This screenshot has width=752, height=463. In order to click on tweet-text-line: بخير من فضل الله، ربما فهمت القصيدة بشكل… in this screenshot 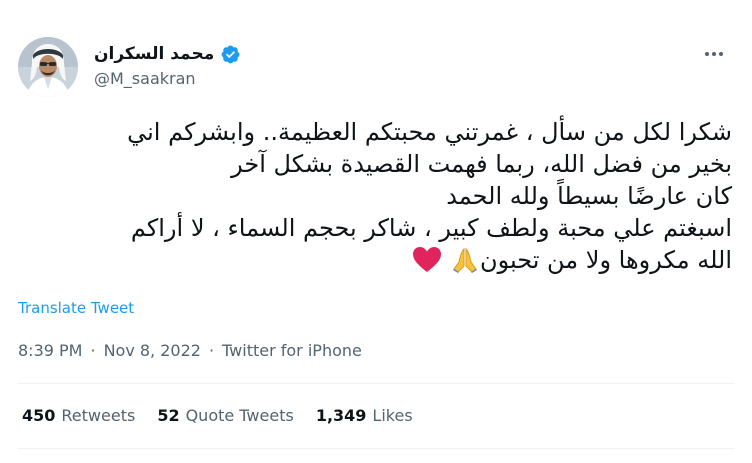, I will do `click(481, 164)`.